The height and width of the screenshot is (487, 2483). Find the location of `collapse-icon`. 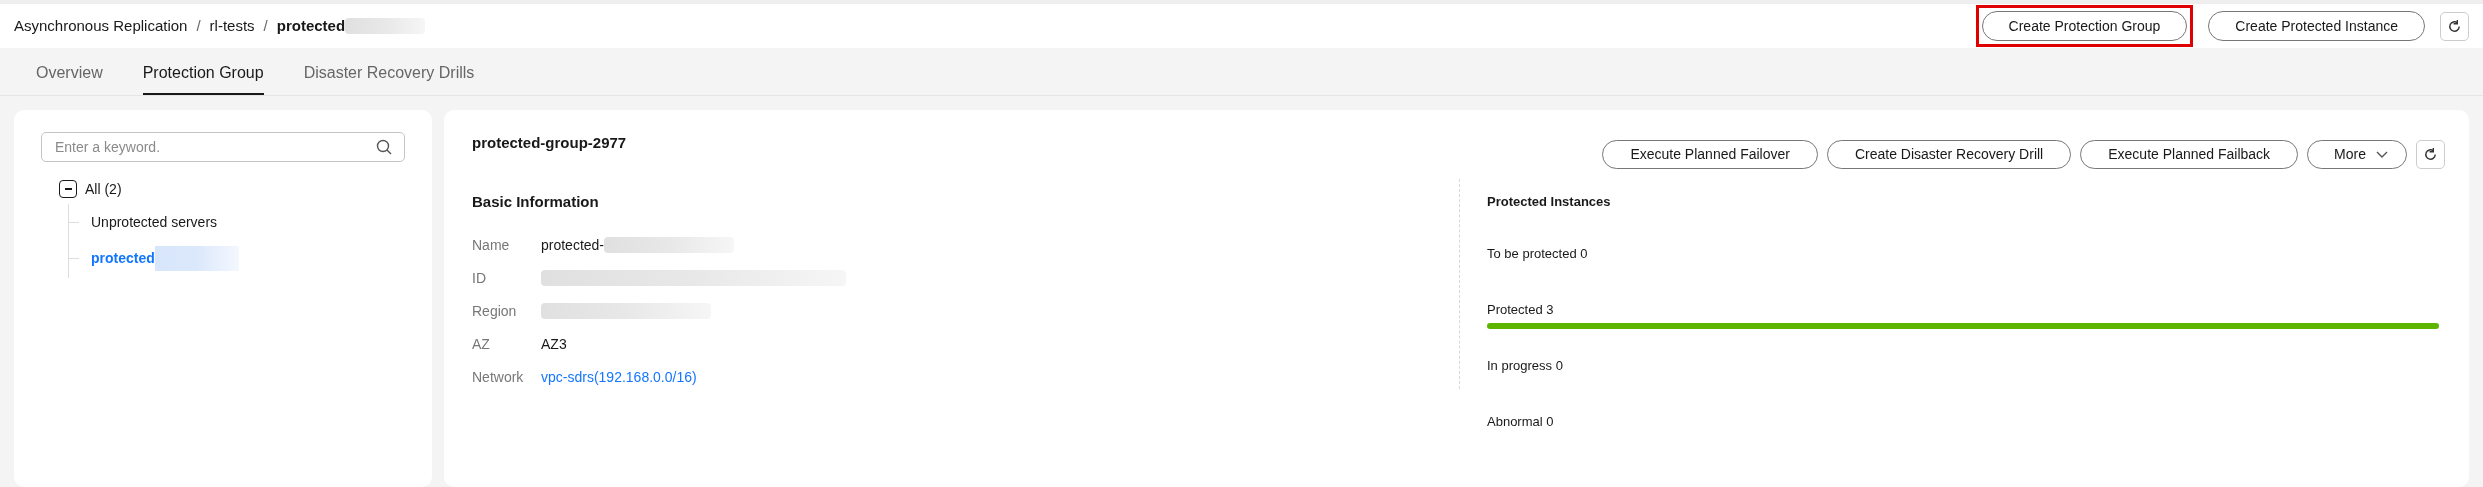

collapse-icon is located at coordinates (68, 189).